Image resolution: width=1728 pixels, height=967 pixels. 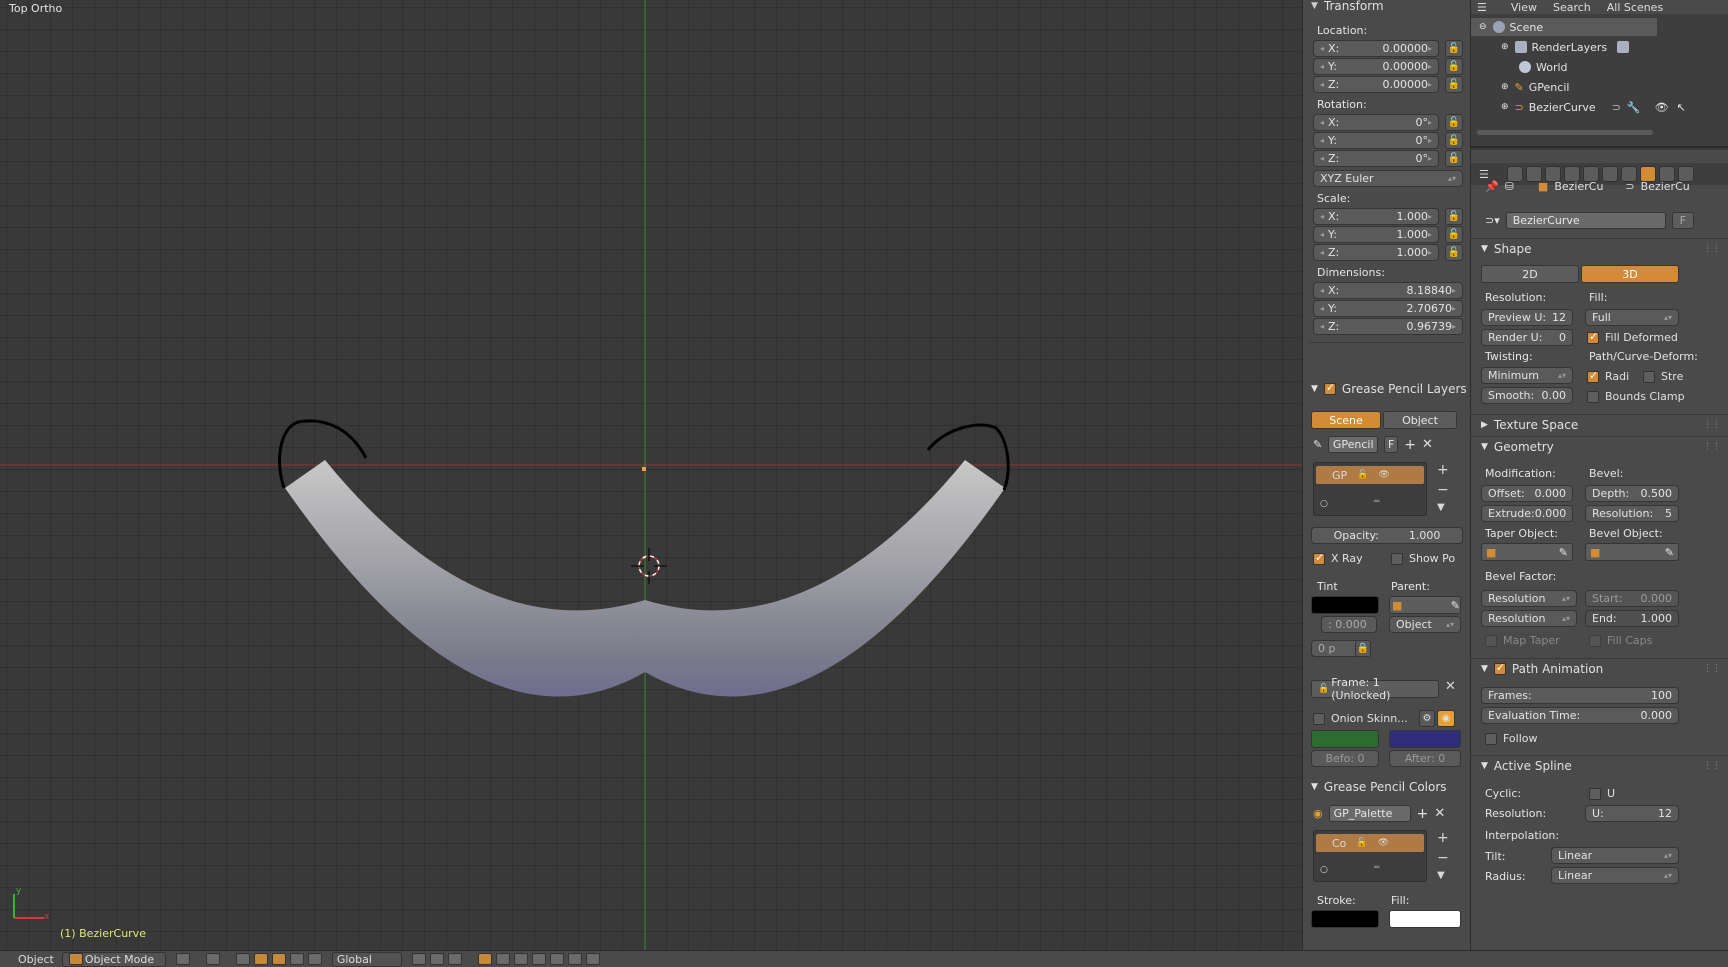 What do you see at coordinates (1388, 178) in the screenshot?
I see `rotation-mode-dropdown: XYZ Euler ▴▾` at bounding box center [1388, 178].